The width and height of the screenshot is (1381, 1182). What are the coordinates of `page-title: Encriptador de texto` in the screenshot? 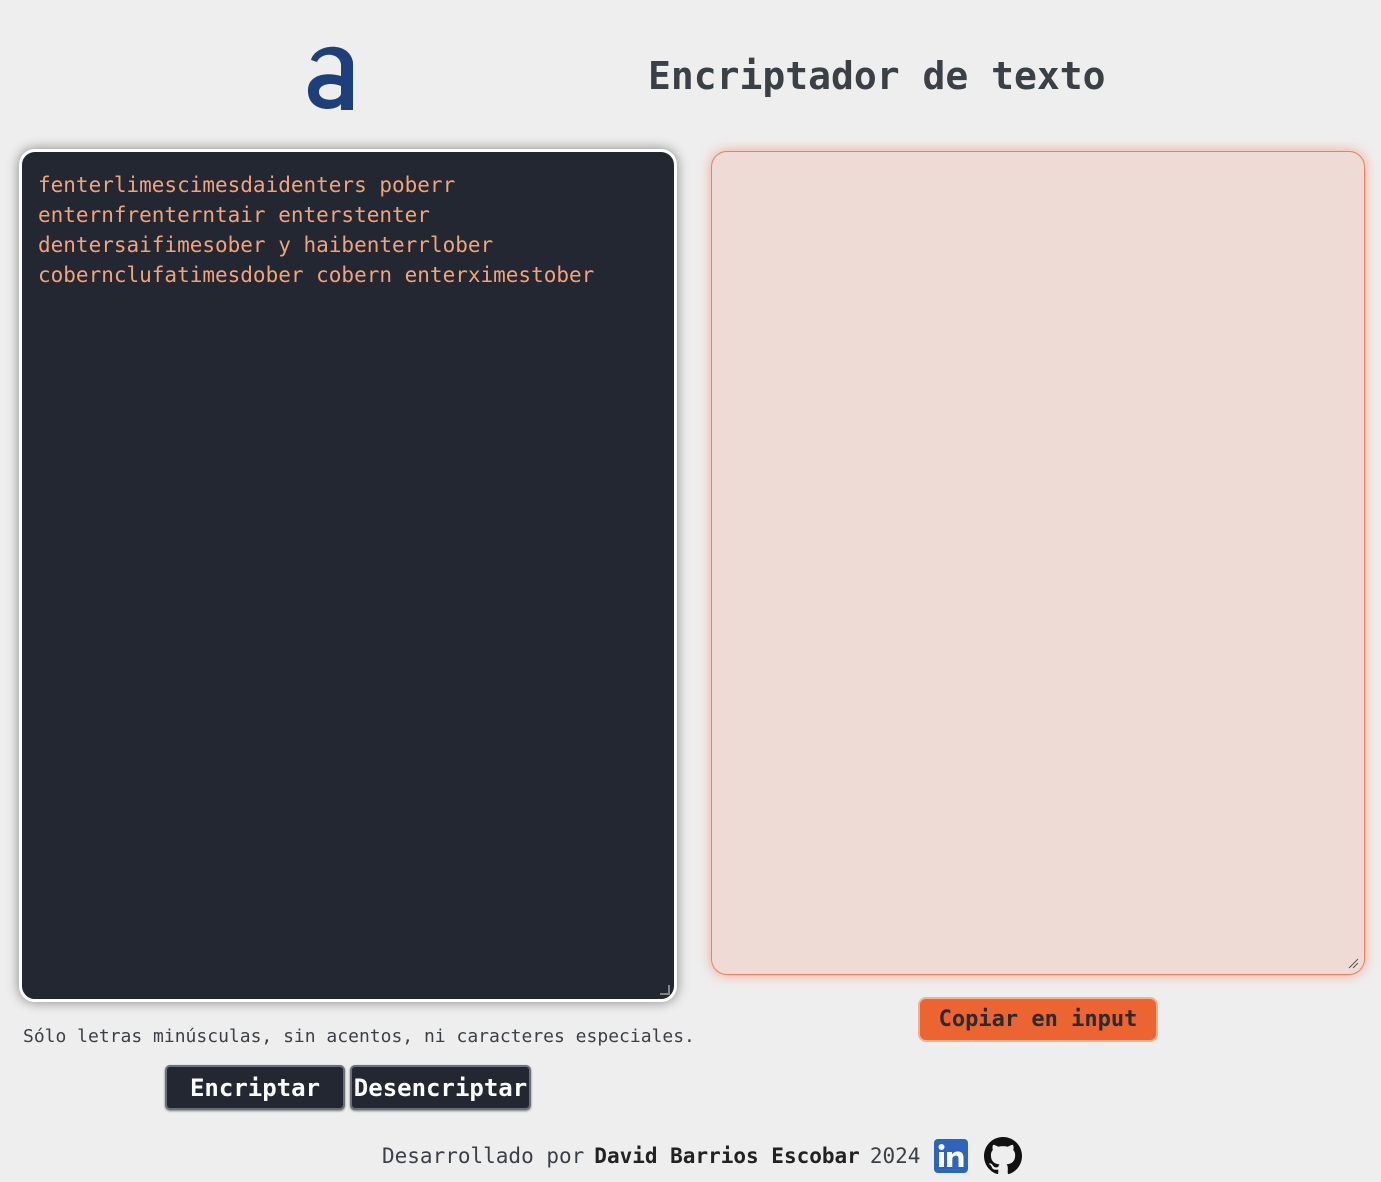 It's located at (877, 76).